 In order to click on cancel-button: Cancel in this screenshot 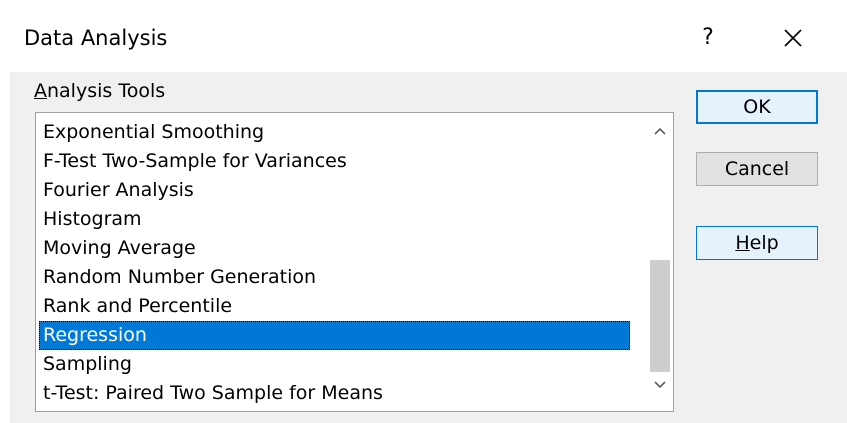, I will do `click(757, 169)`.